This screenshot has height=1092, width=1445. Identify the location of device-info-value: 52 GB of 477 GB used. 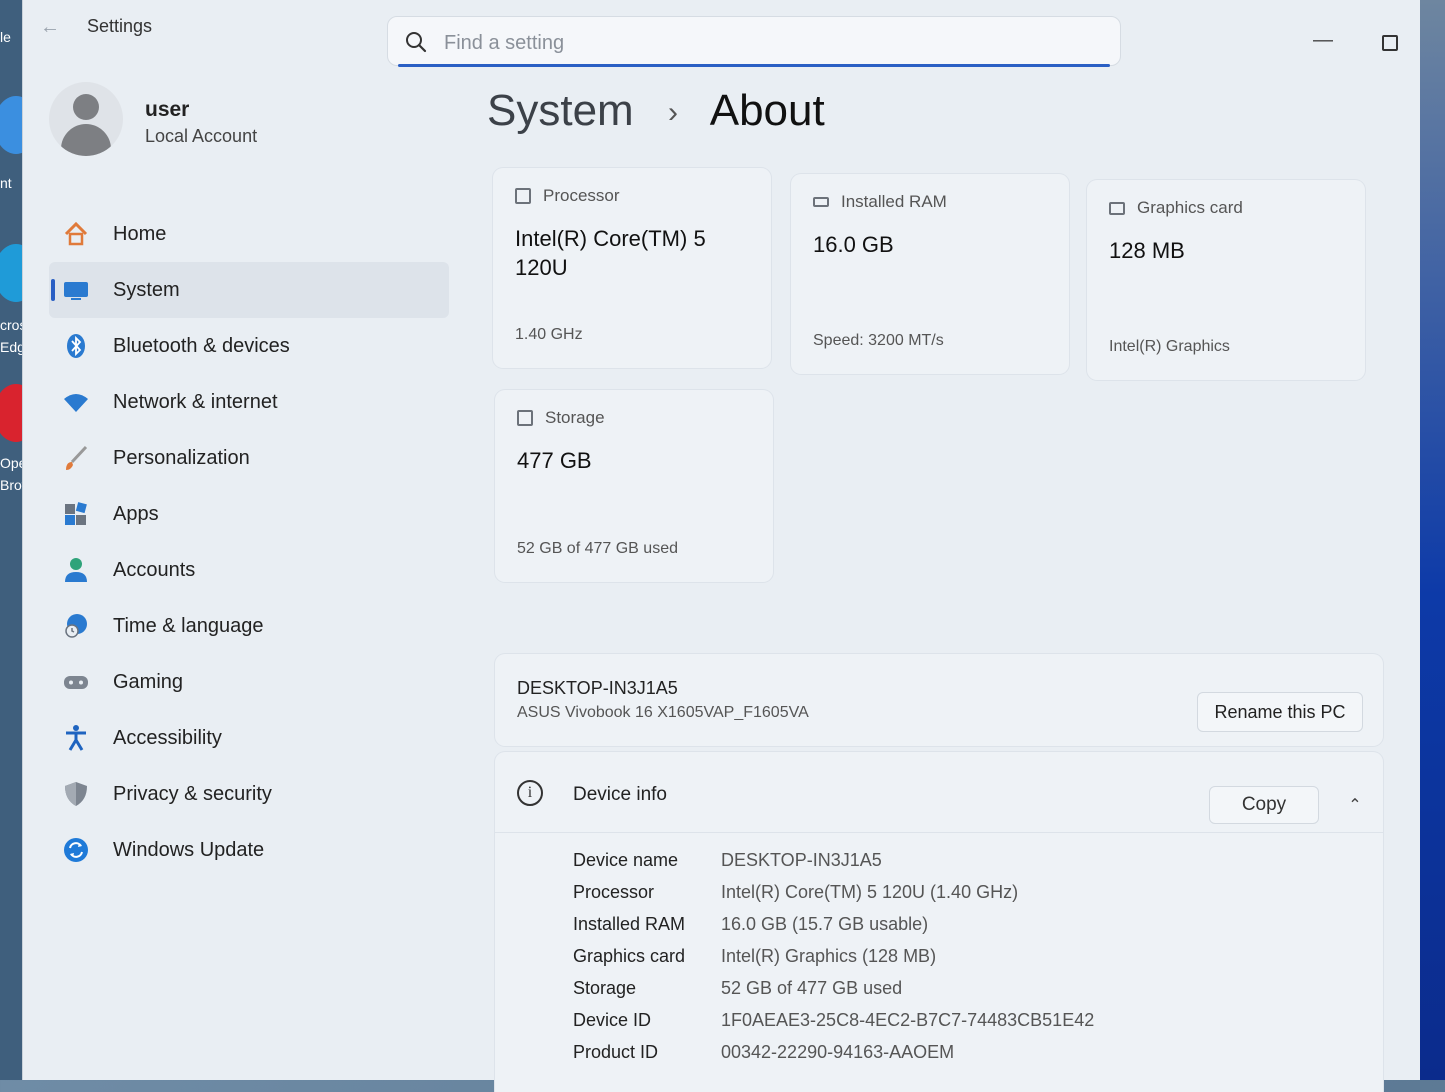
(812, 988).